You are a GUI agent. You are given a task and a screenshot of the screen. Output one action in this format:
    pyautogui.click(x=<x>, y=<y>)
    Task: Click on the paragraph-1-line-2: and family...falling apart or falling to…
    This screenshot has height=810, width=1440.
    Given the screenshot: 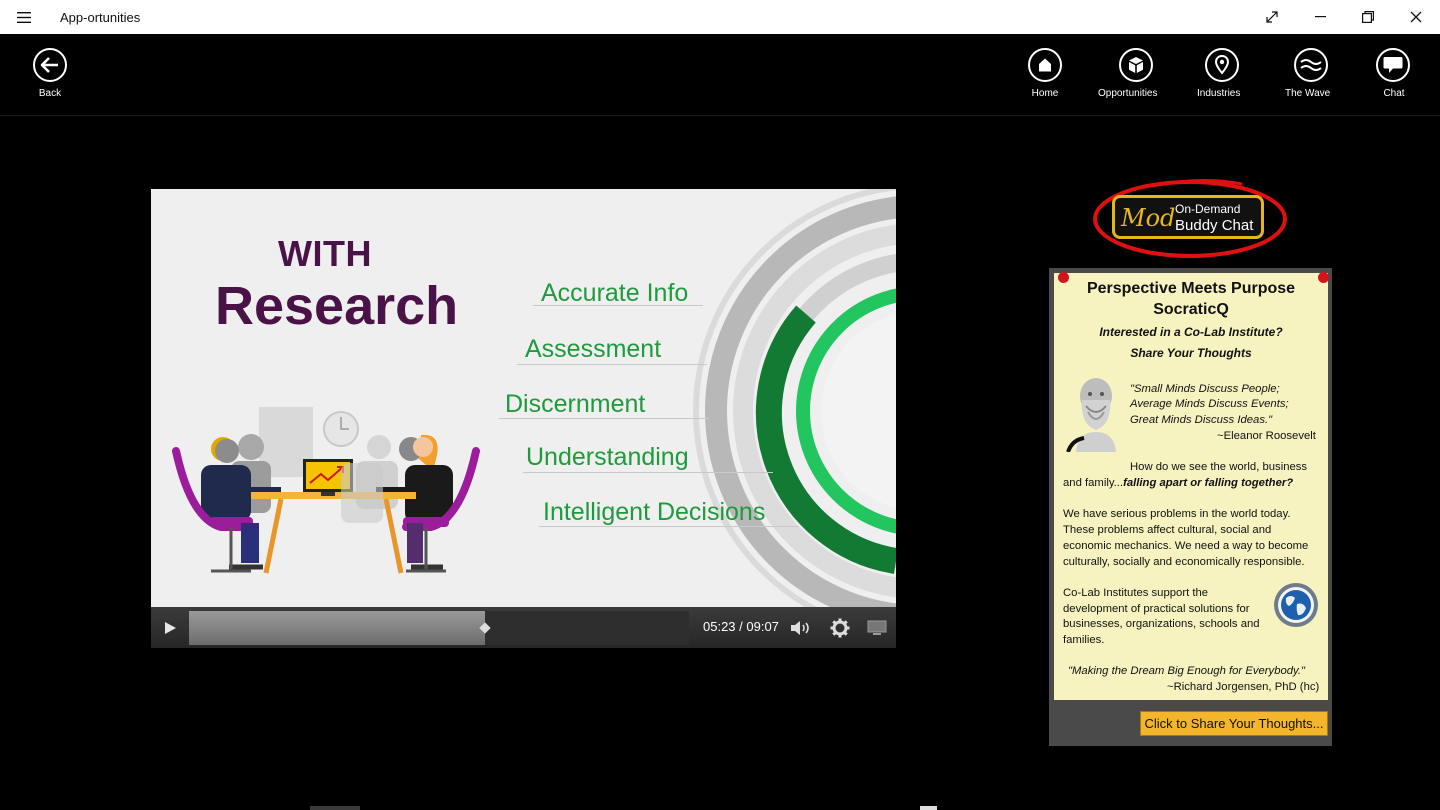 What is the action you would take?
    pyautogui.click(x=1178, y=483)
    